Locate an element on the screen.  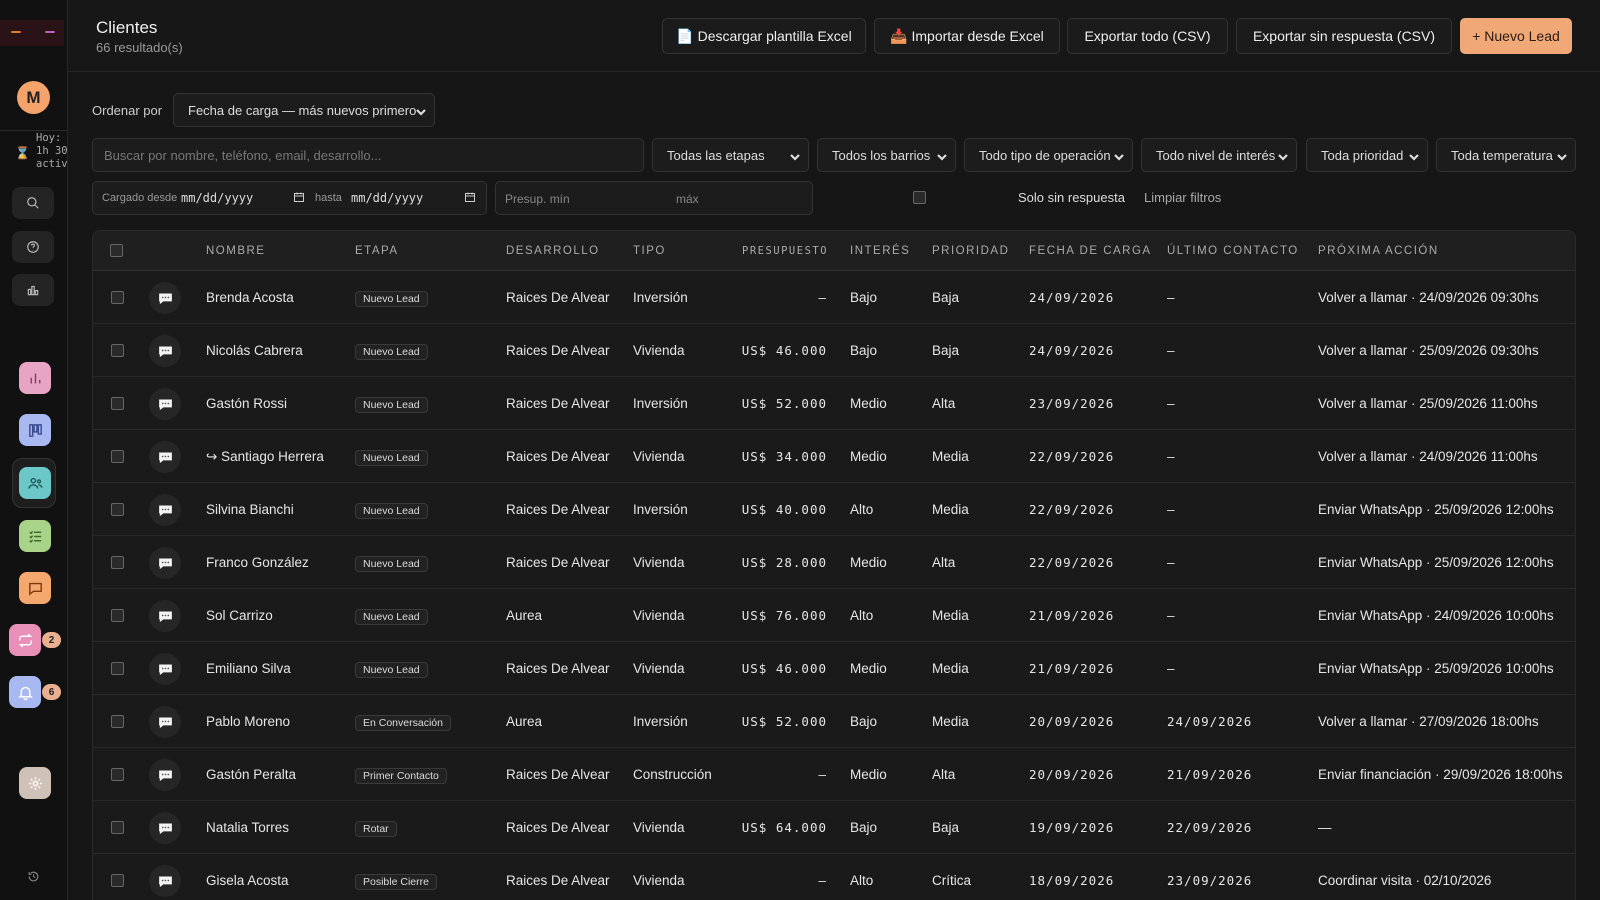
col-header-prioridad: PRIORIDAD is located at coordinates (970, 251).